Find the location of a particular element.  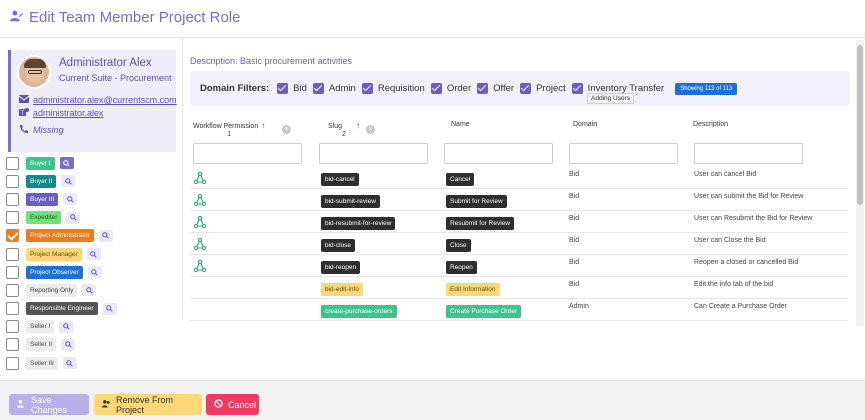

role-item: Buyer II is located at coordinates (91, 181).